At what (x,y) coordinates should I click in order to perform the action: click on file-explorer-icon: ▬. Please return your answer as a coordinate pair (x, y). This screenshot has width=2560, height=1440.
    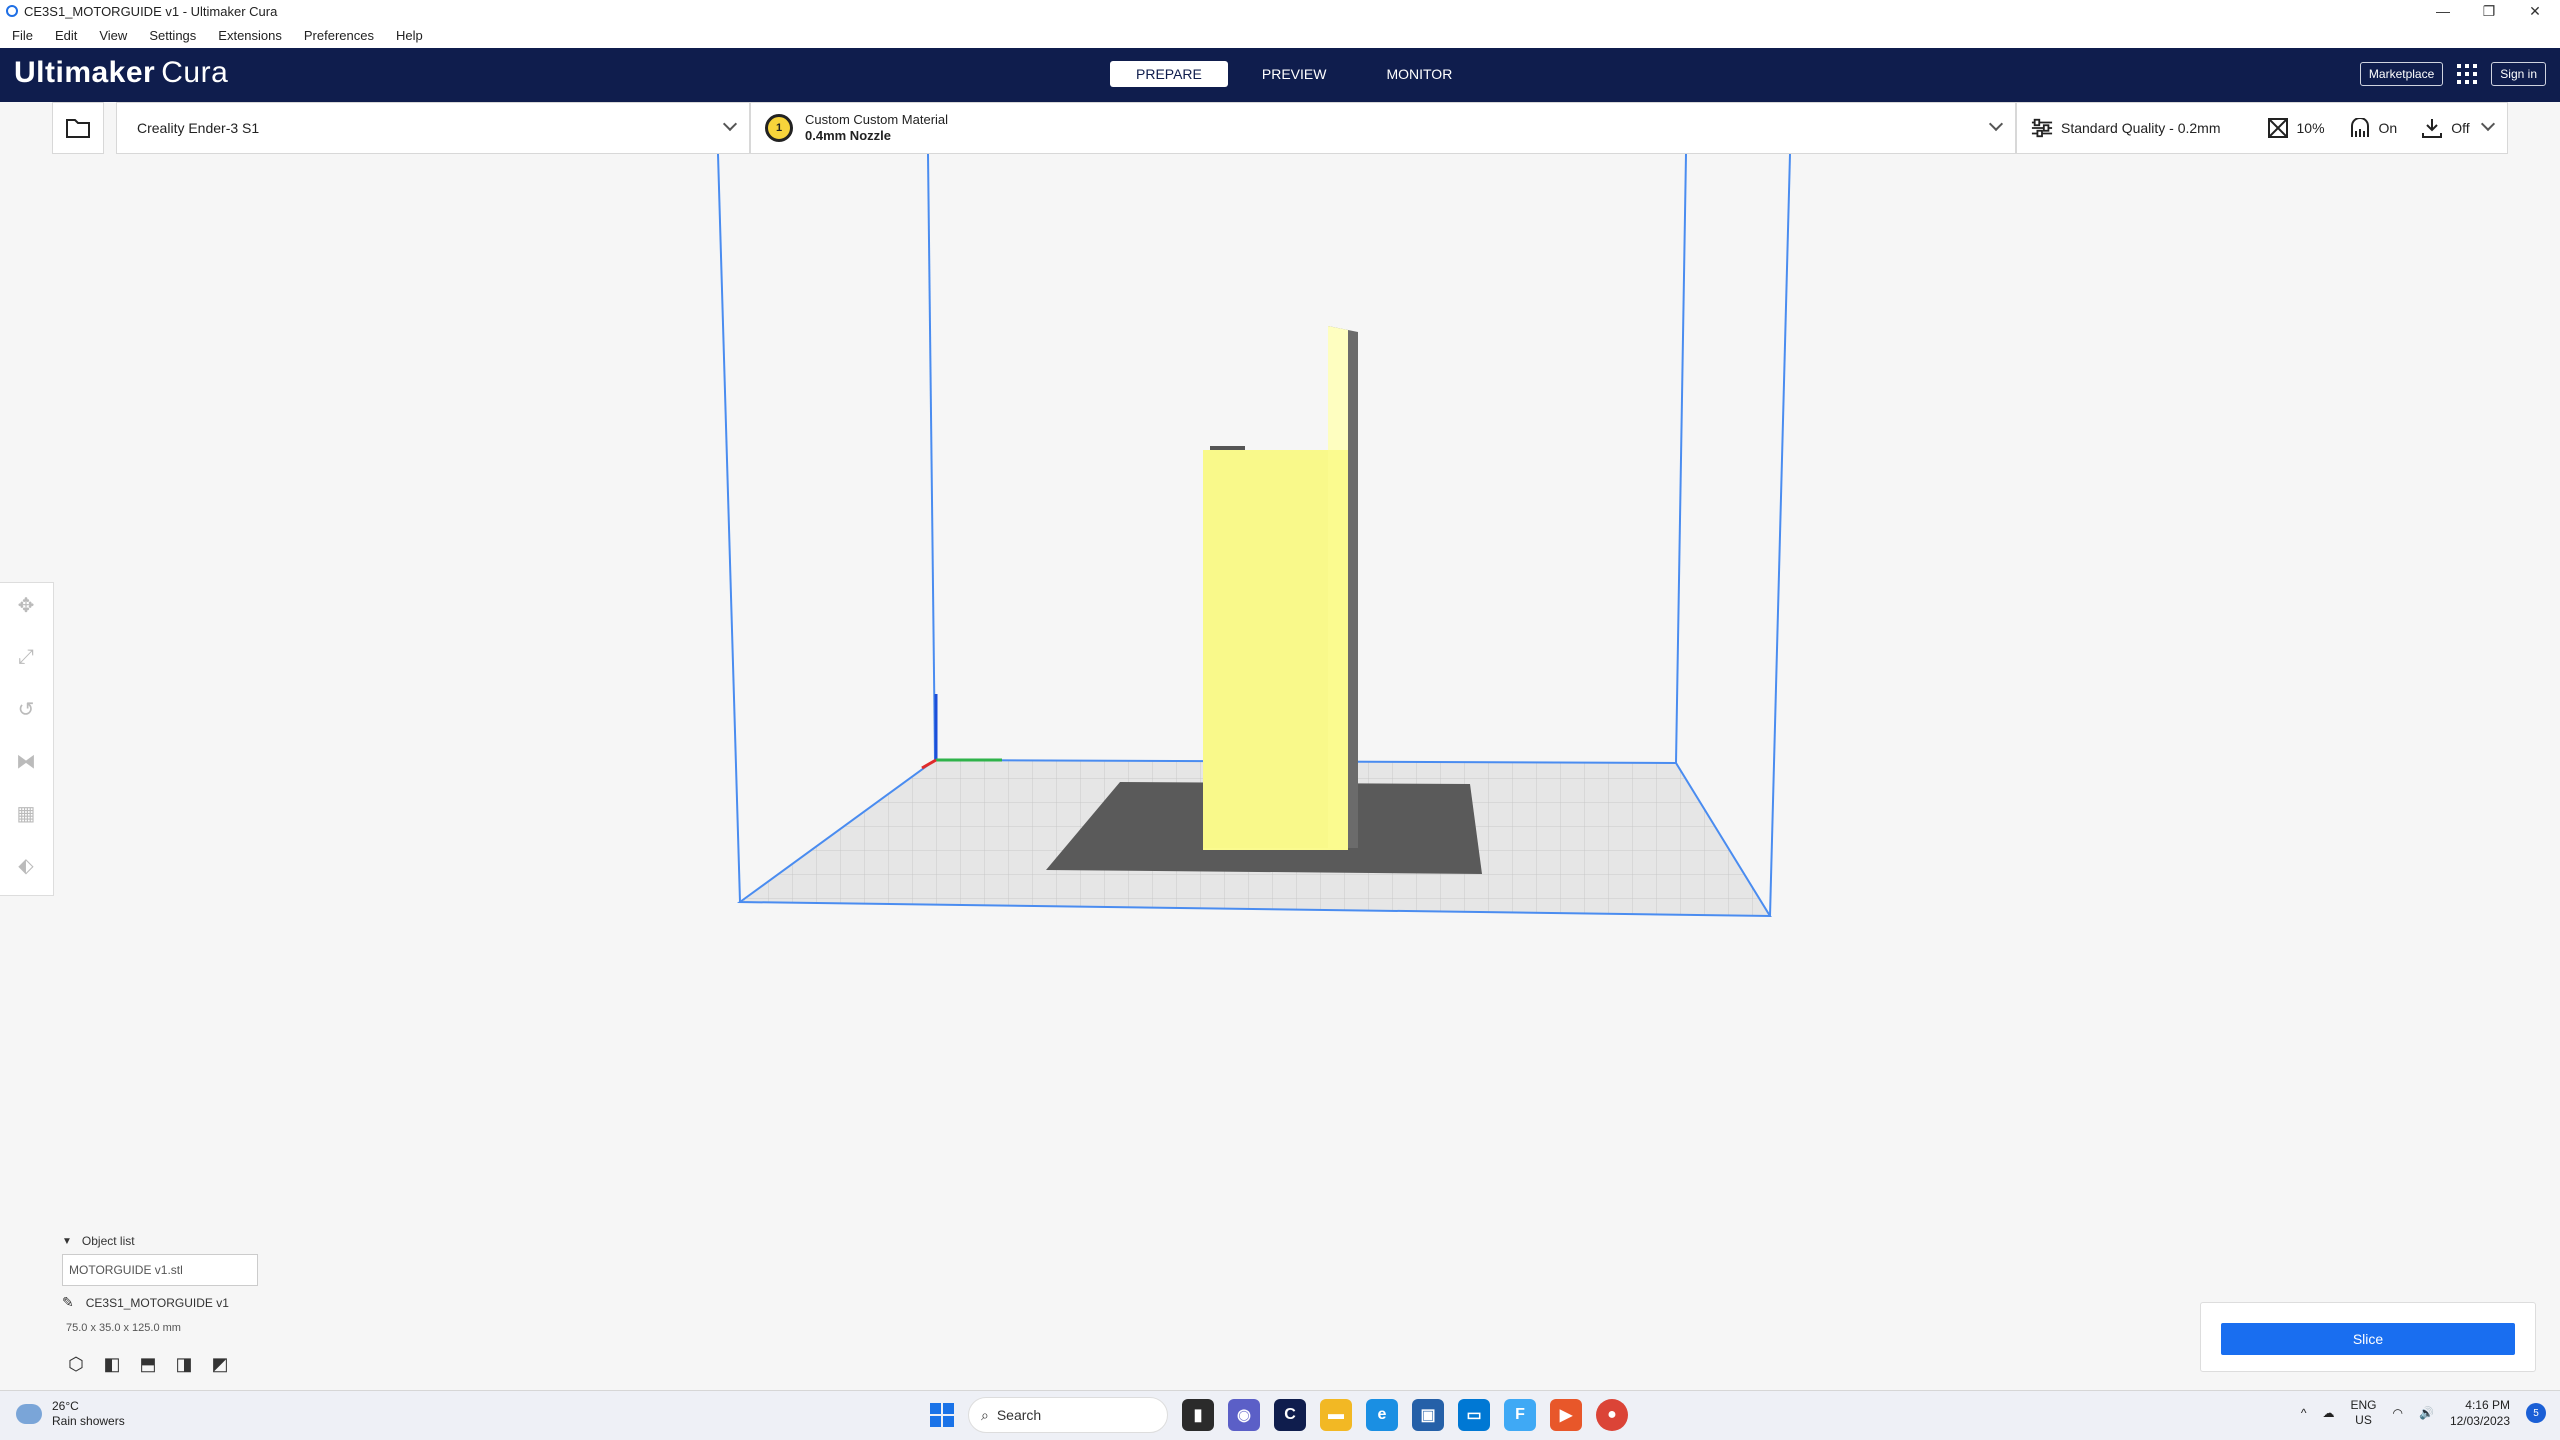
    Looking at the image, I should click on (1336, 1415).